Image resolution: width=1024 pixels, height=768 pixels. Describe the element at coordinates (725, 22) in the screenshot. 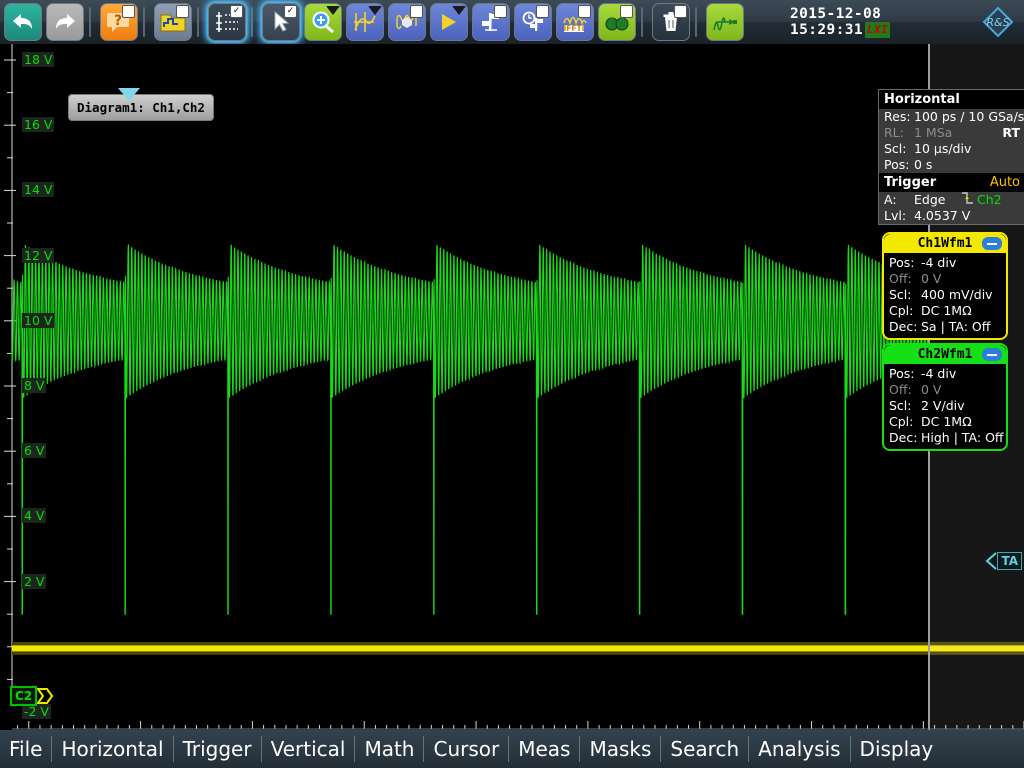

I see `probe-button` at that location.